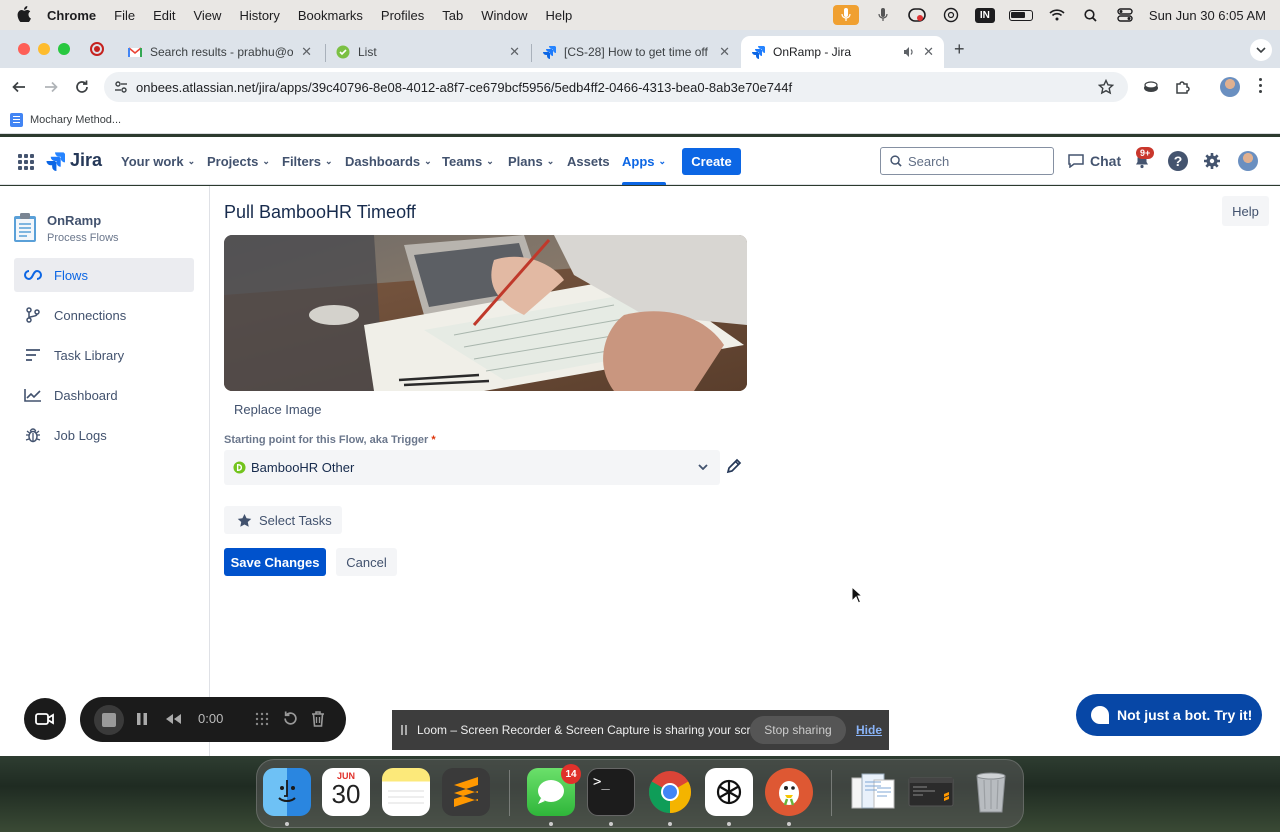 Image resolution: width=1280 pixels, height=832 pixels. I want to click on chrome-menu-icon, so click(1260, 85).